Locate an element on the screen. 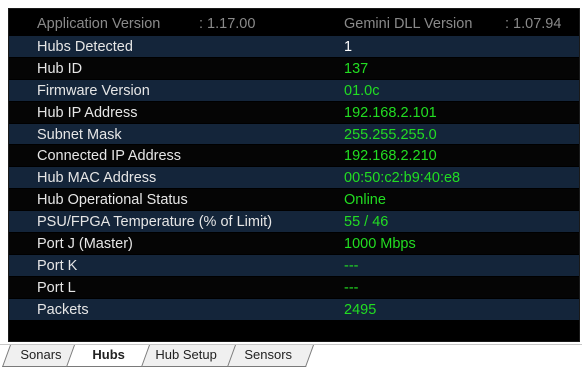 The height and width of the screenshot is (367, 582). app-version-label: Application Version is located at coordinates (99, 24).